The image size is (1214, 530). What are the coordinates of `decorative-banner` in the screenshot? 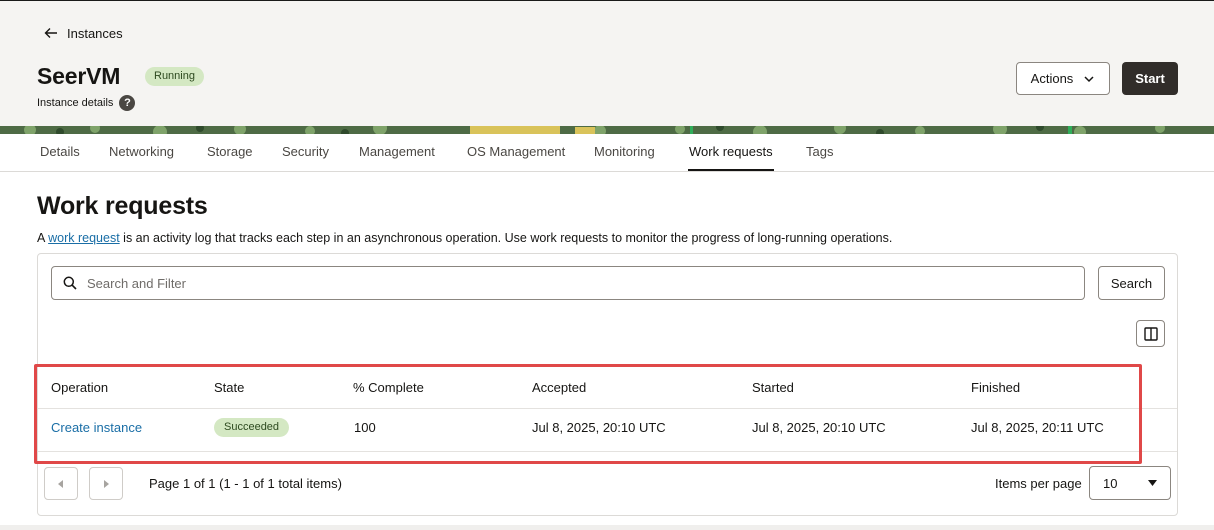 It's located at (607, 130).